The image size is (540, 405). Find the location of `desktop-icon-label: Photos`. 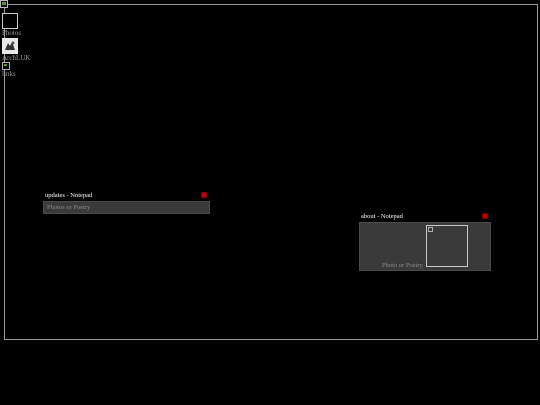

desktop-icon-label: Photos is located at coordinates (12, 33).